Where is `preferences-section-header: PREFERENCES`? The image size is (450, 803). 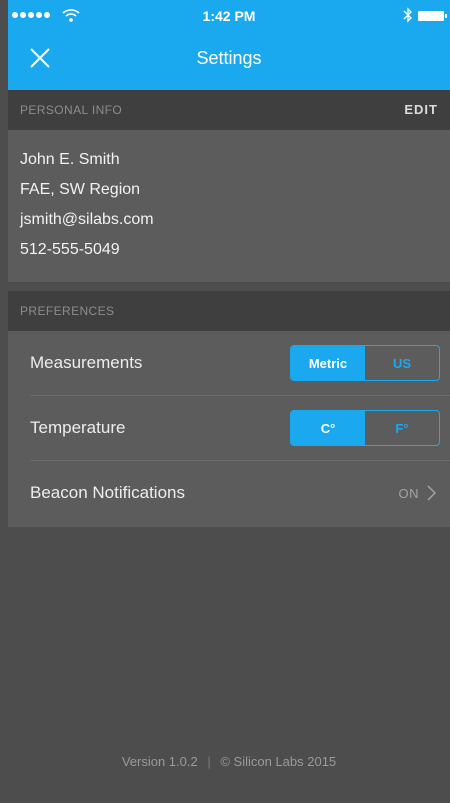
preferences-section-header: PREFERENCES is located at coordinates (229, 311).